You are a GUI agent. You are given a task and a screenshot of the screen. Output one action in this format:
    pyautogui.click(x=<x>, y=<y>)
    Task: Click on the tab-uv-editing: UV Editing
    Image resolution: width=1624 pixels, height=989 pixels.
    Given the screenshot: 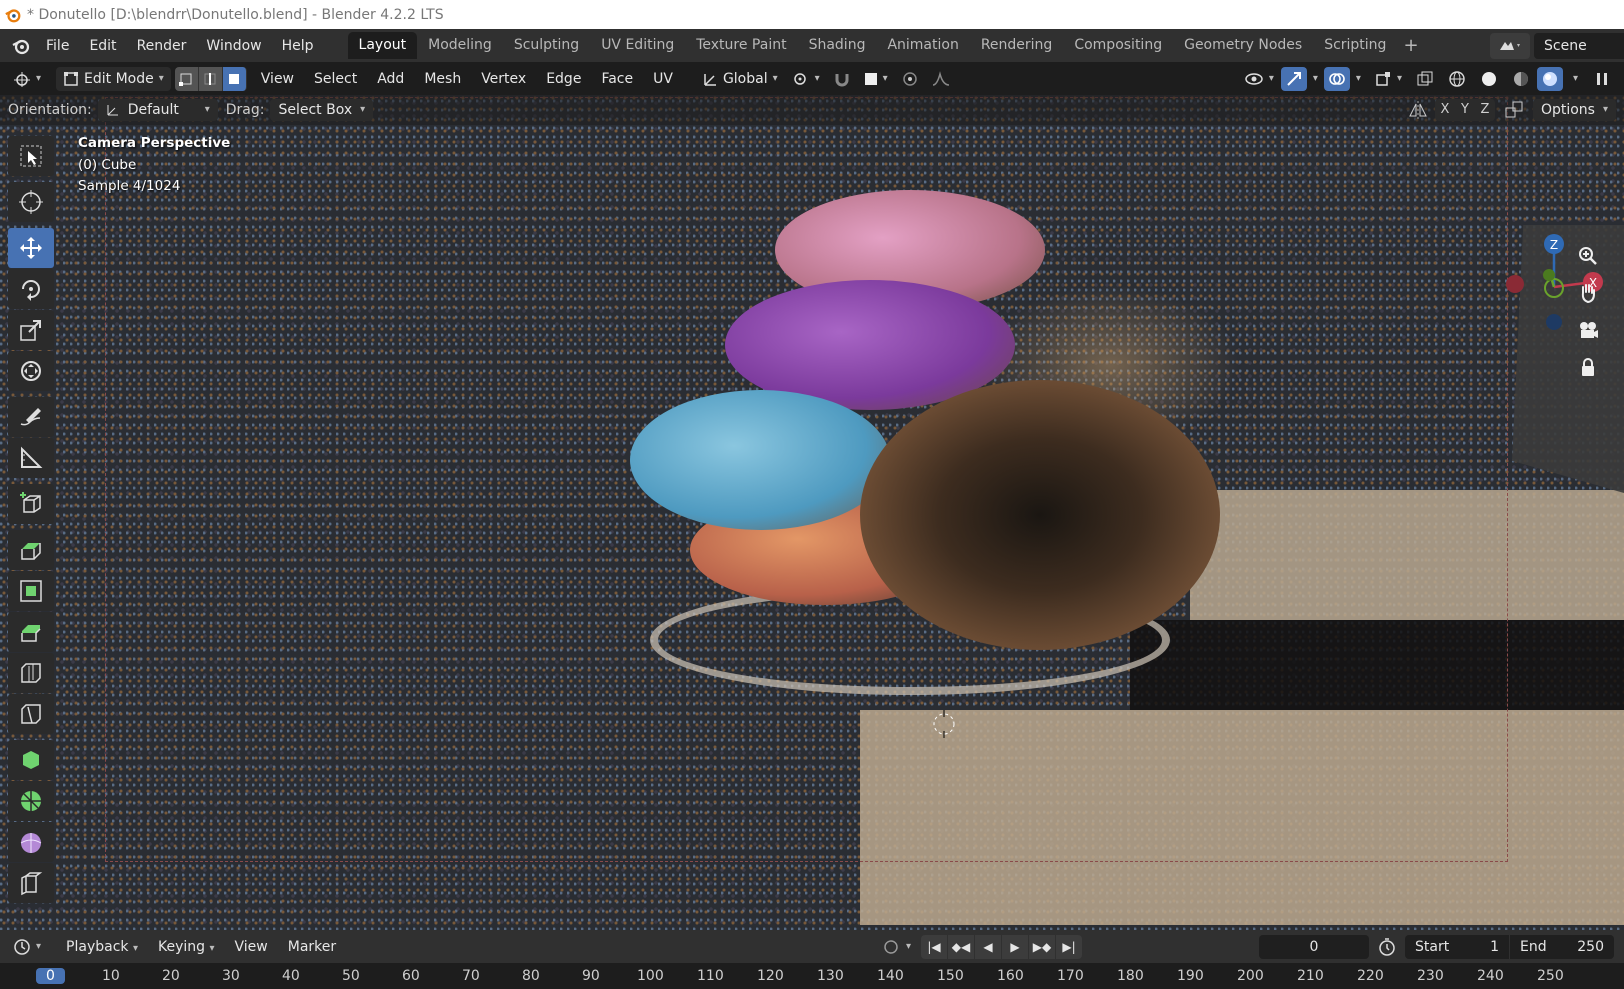 What is the action you would take?
    pyautogui.click(x=637, y=45)
    